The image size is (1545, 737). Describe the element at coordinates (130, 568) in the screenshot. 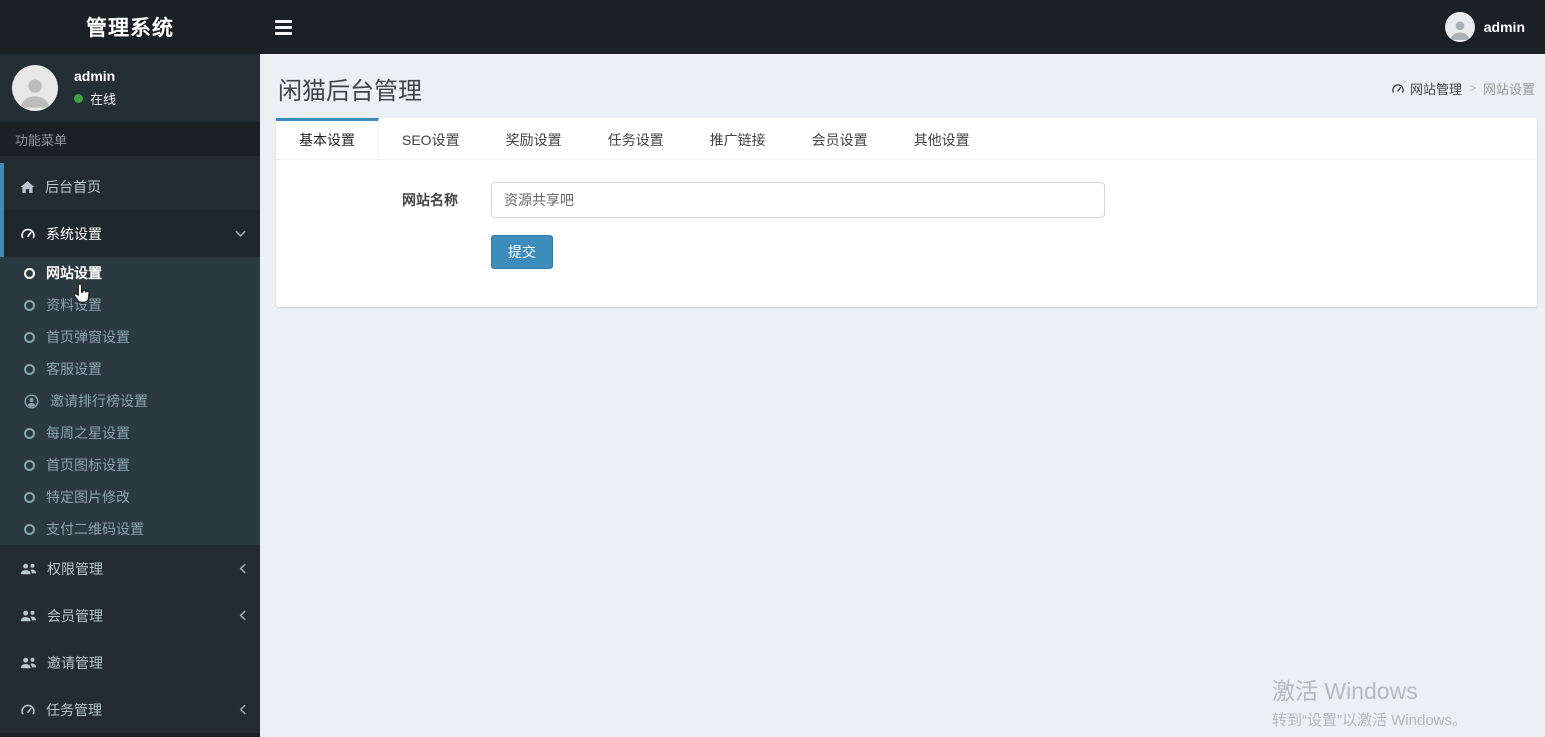

I see `sidebar-item-permission-management: 权限管理` at that location.